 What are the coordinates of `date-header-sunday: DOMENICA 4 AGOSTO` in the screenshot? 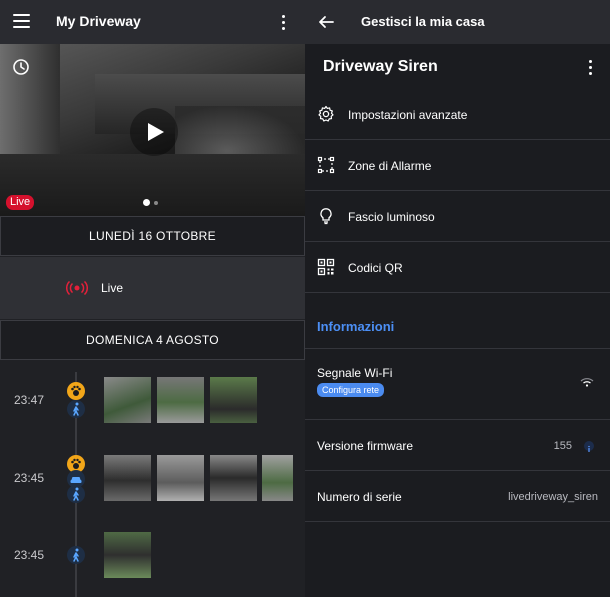 It's located at (152, 340).